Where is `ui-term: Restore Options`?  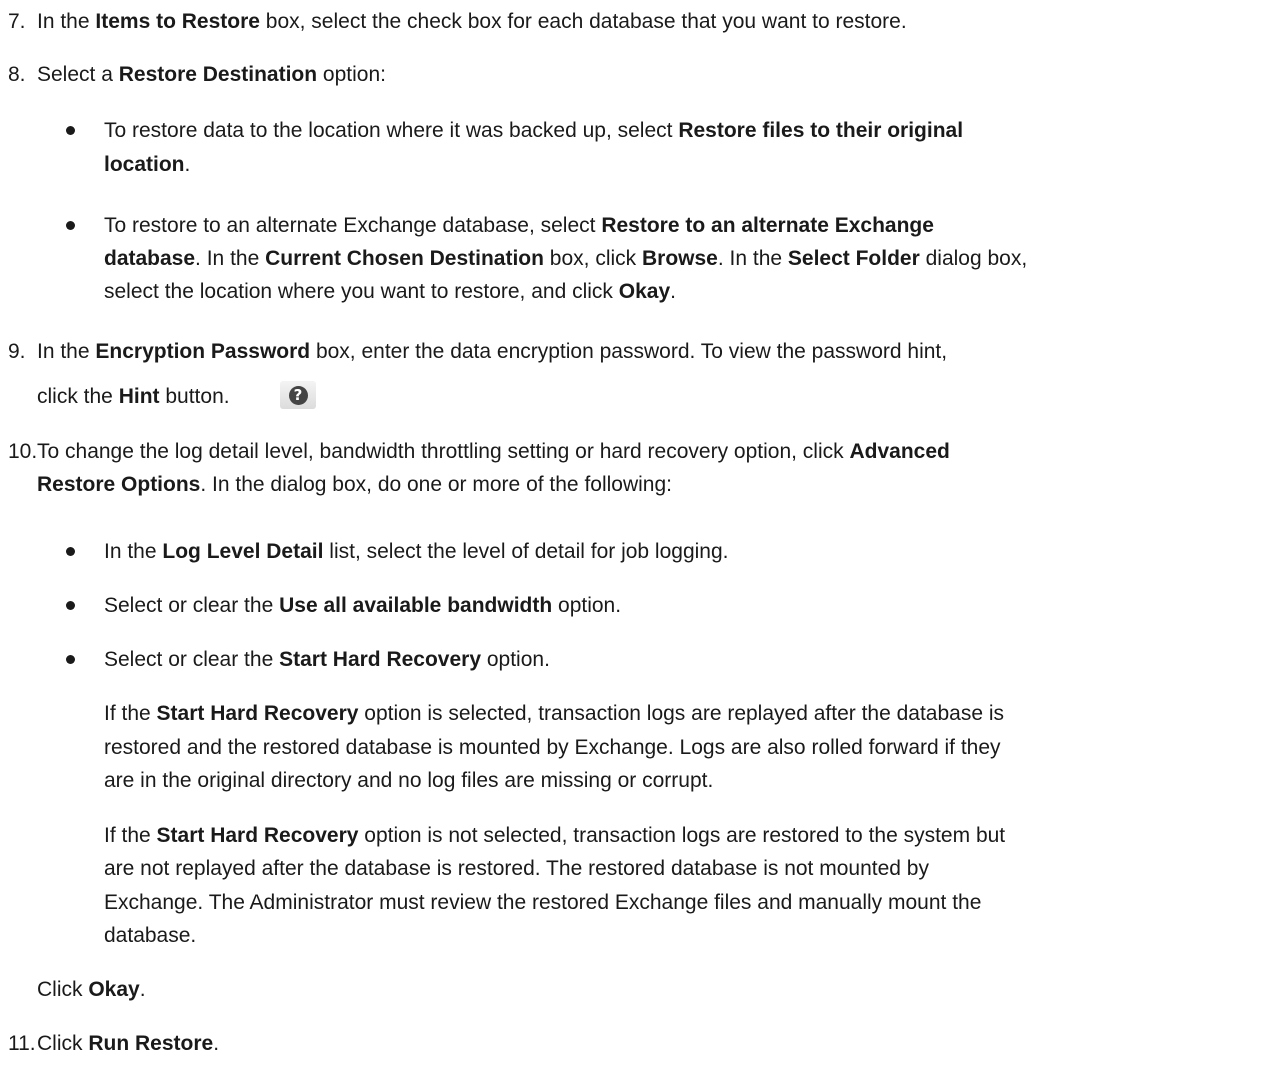 ui-term: Restore Options is located at coordinates (119, 484).